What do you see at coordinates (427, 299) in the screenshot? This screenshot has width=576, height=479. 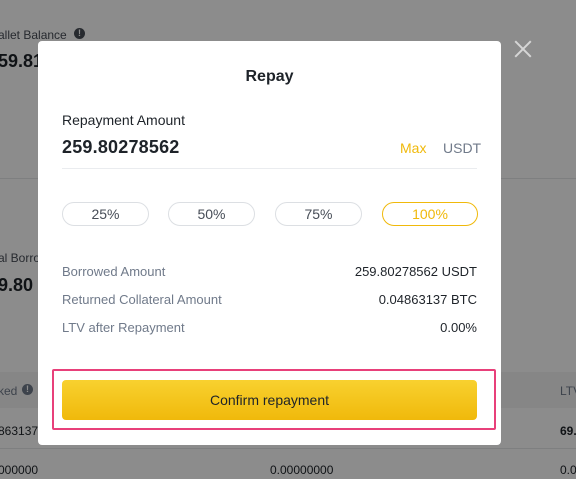 I see `returned-collateral-value: 0.04863137 BTC` at bounding box center [427, 299].